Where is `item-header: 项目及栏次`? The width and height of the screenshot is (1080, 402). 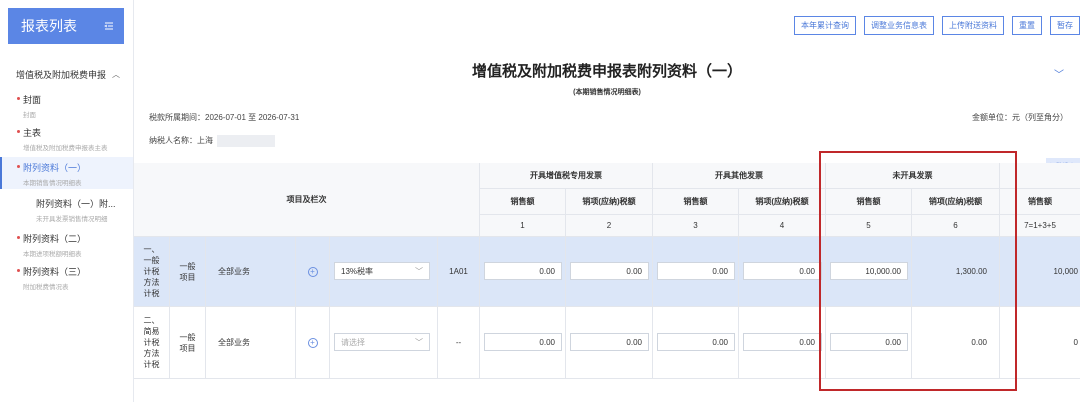 item-header: 项目及栏次 is located at coordinates (307, 200).